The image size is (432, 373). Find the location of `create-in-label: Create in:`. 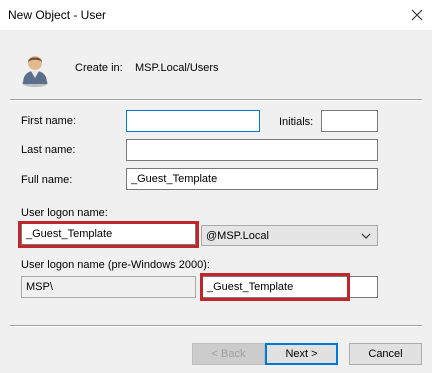

create-in-label: Create in: is located at coordinates (99, 68).